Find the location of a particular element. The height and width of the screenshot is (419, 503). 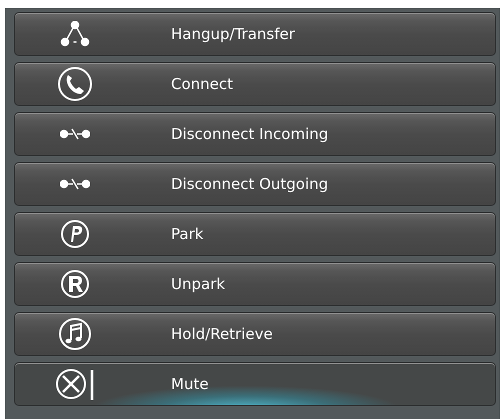

action-button: Park is located at coordinates (255, 234).